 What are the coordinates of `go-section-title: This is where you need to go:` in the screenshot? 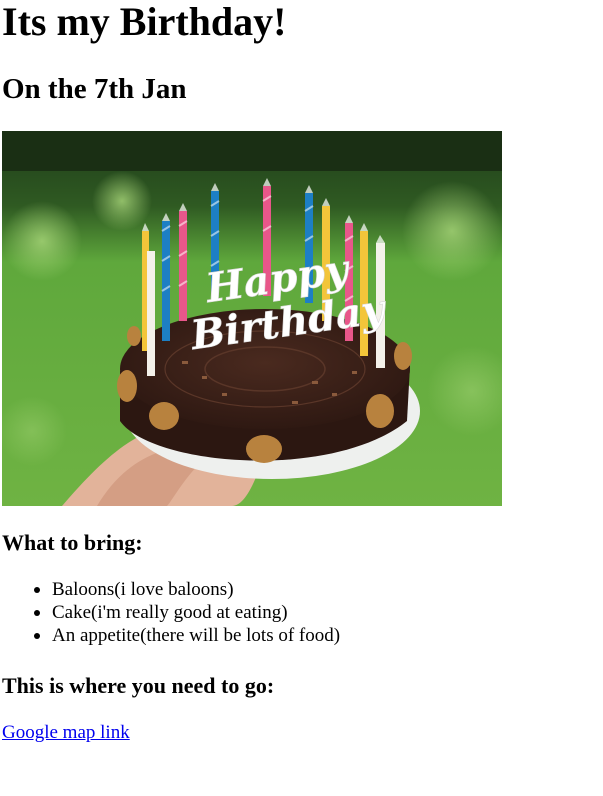 It's located at (138, 685).